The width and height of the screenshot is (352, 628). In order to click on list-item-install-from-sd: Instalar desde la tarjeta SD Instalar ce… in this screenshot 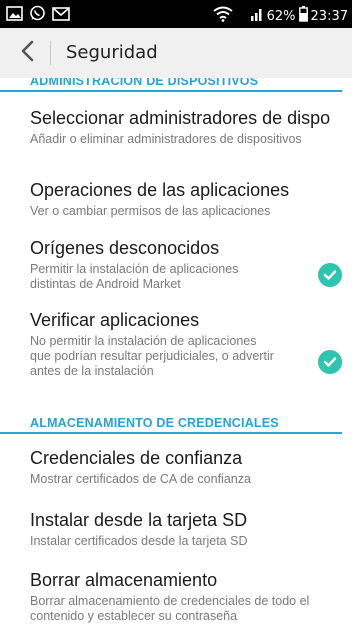, I will do `click(186, 529)`.